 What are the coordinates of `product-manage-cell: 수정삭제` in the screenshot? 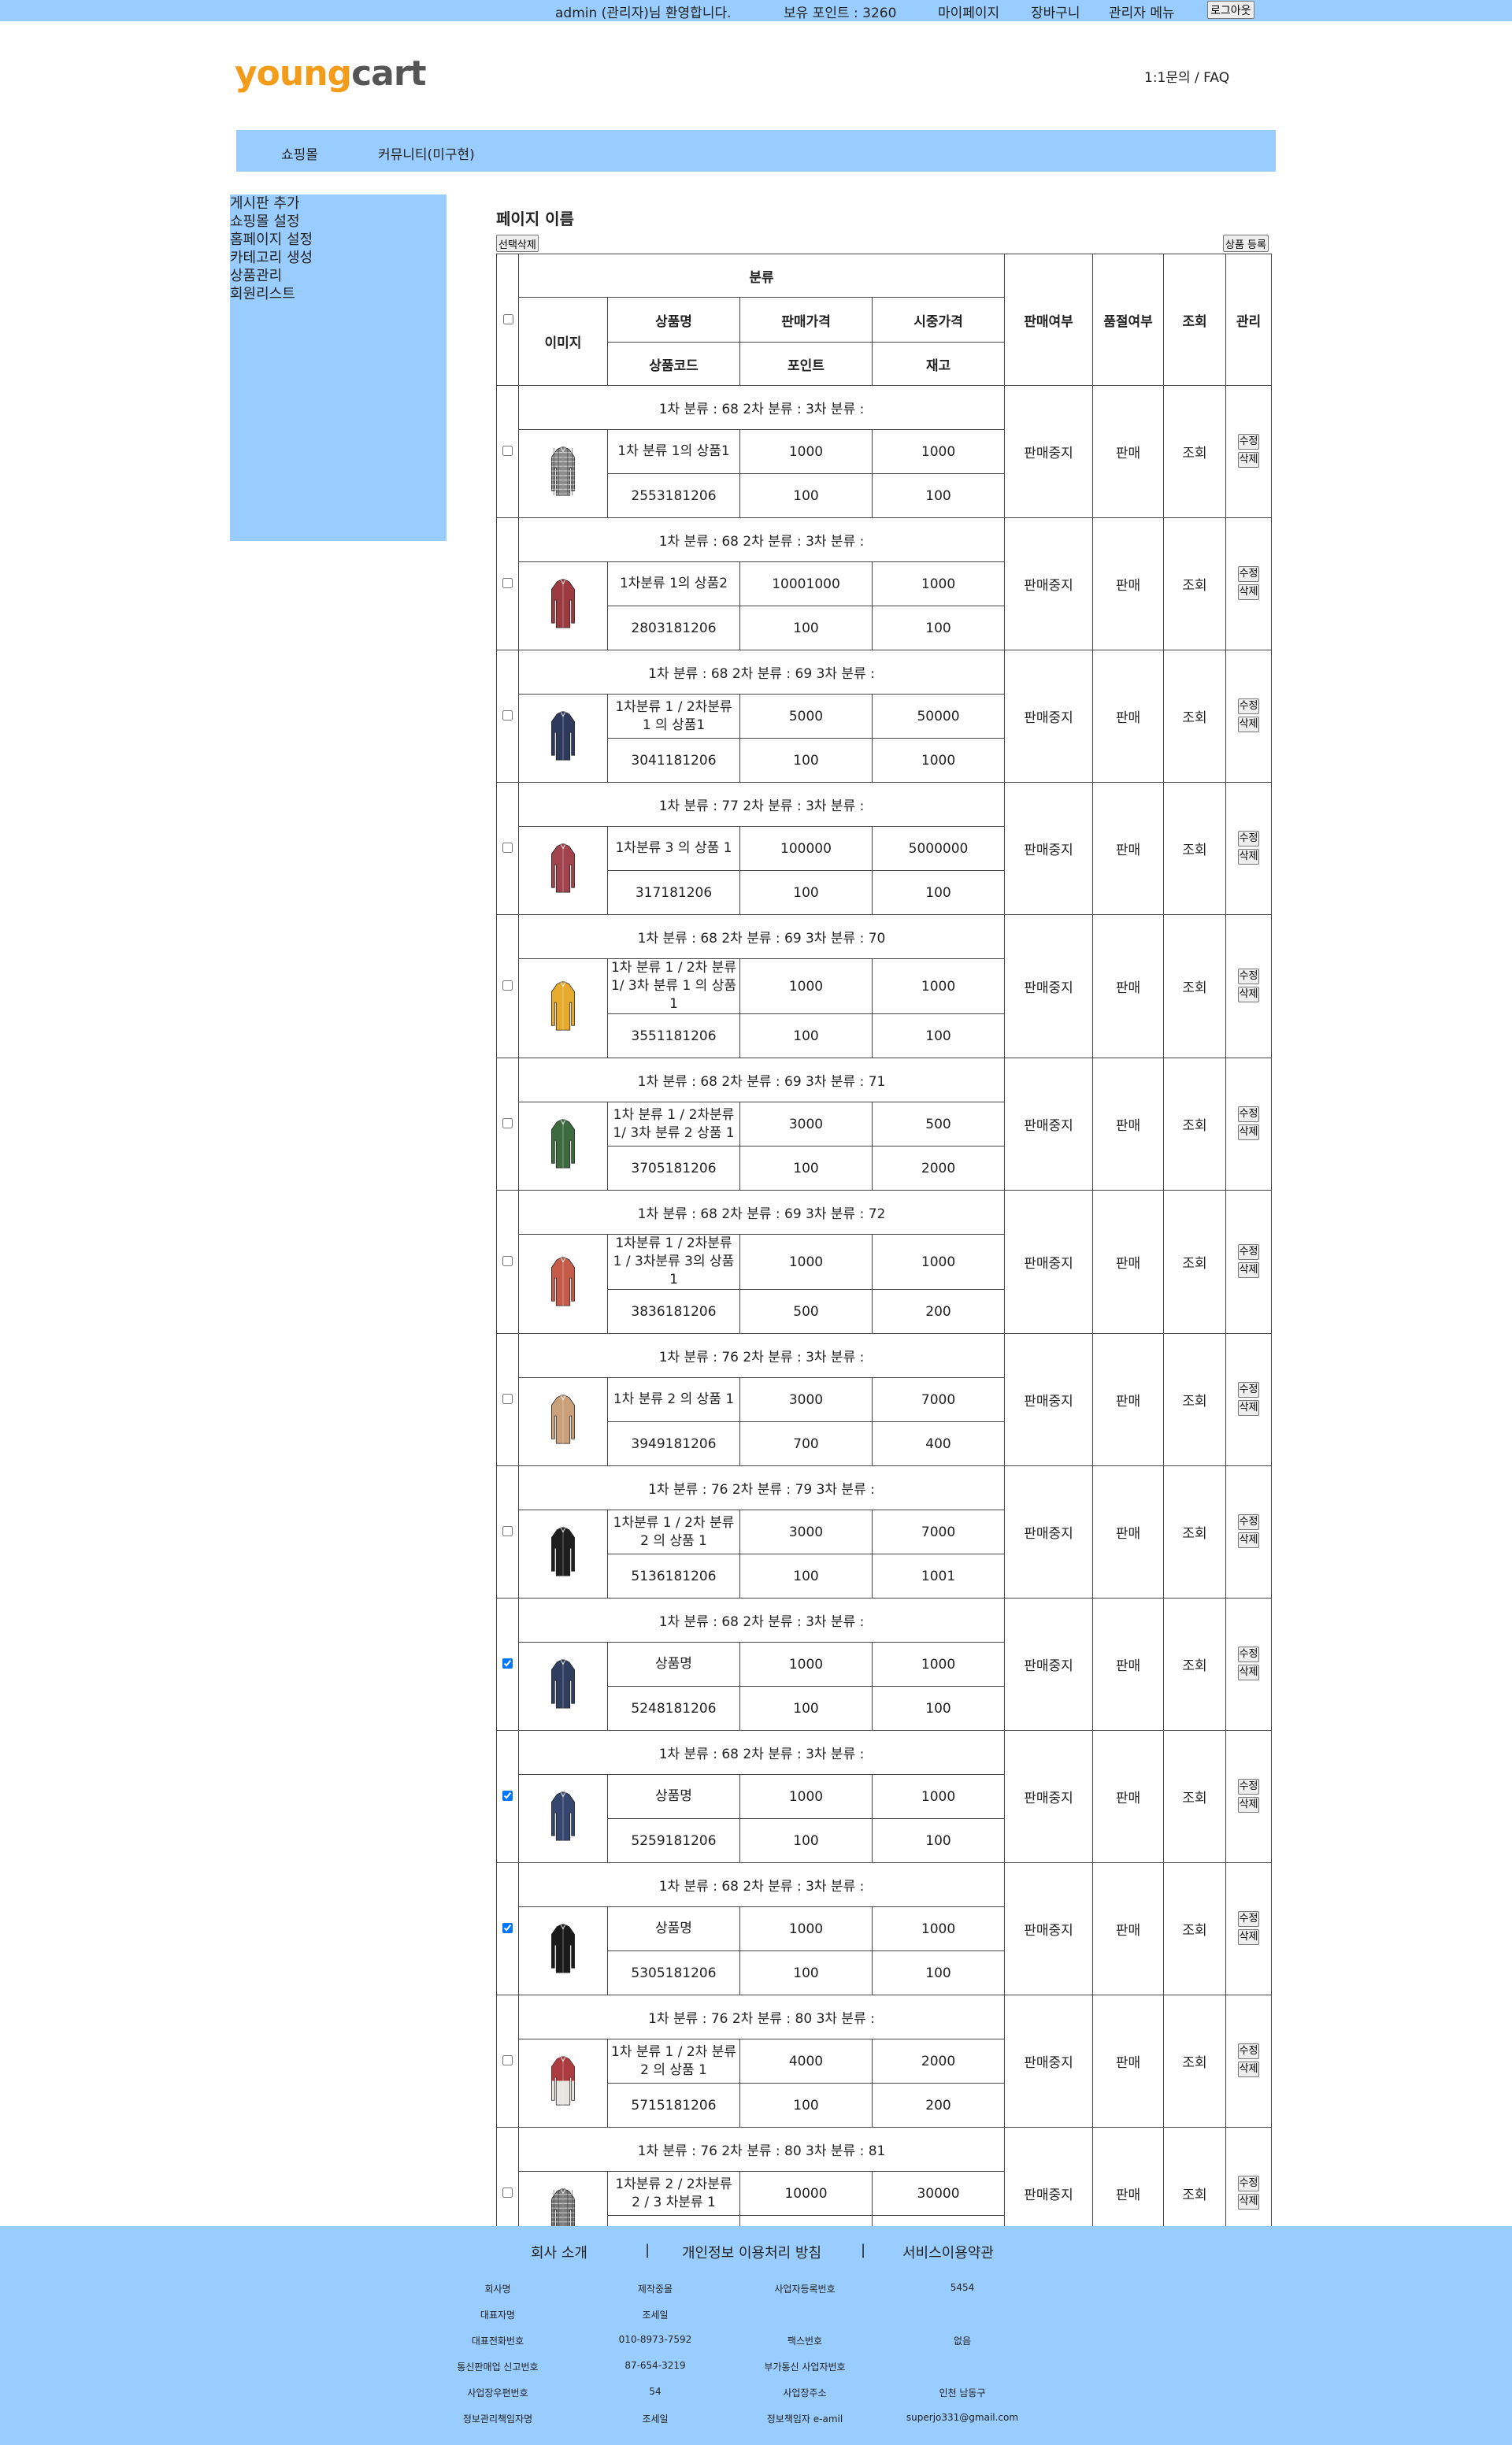 It's located at (1249, 849).